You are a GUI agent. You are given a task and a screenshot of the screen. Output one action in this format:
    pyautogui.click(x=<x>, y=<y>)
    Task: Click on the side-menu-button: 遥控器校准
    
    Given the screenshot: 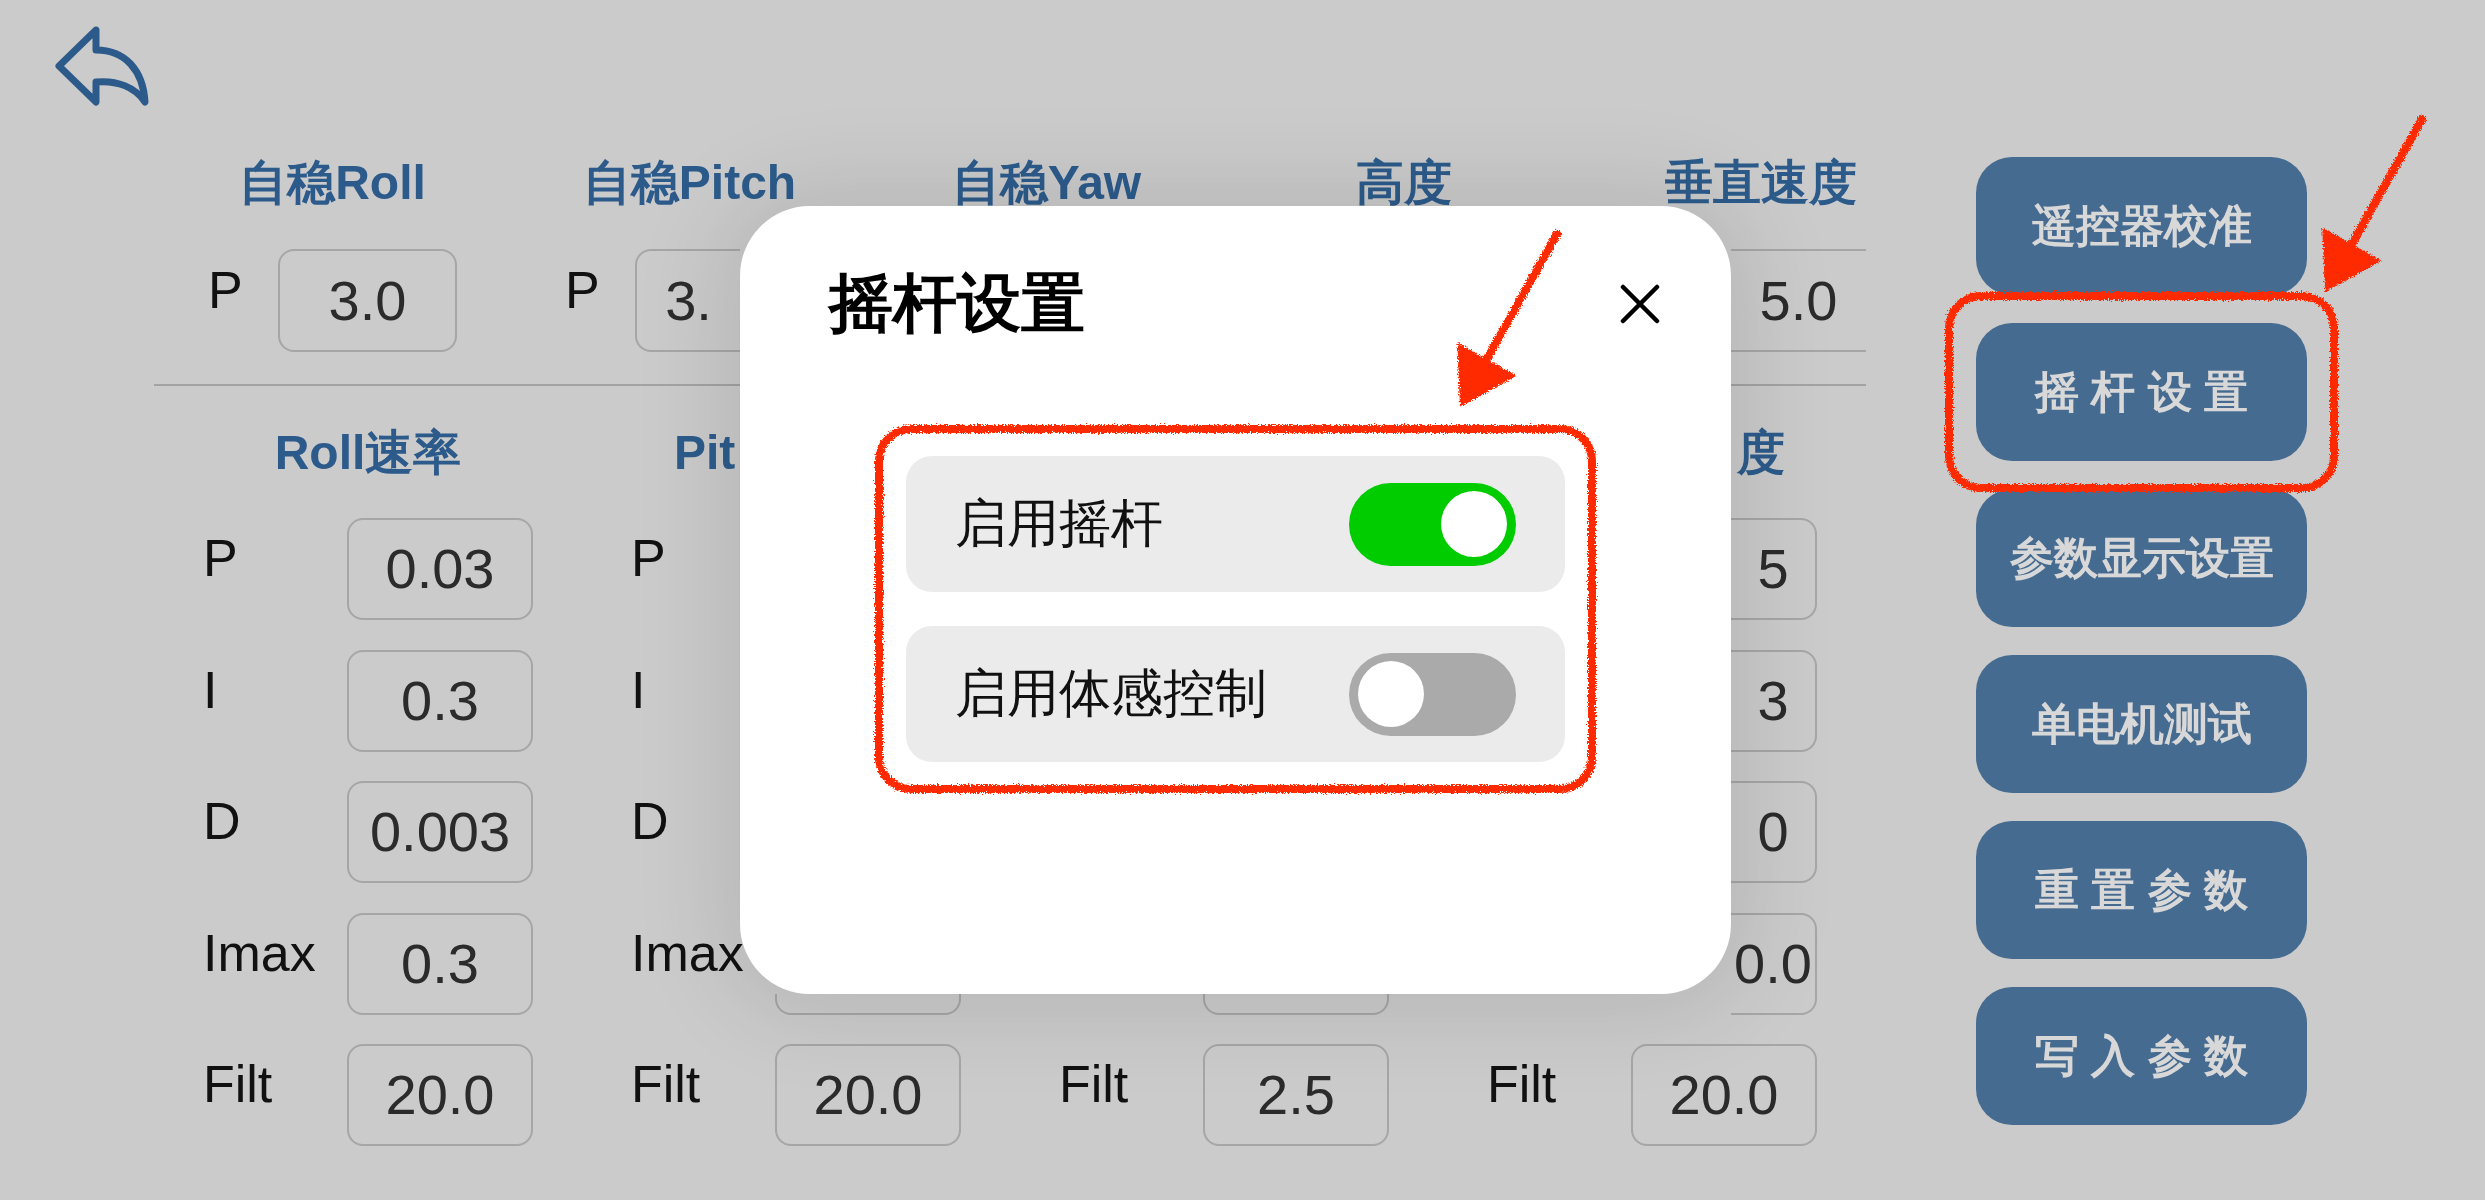 What is the action you would take?
    pyautogui.click(x=2141, y=226)
    